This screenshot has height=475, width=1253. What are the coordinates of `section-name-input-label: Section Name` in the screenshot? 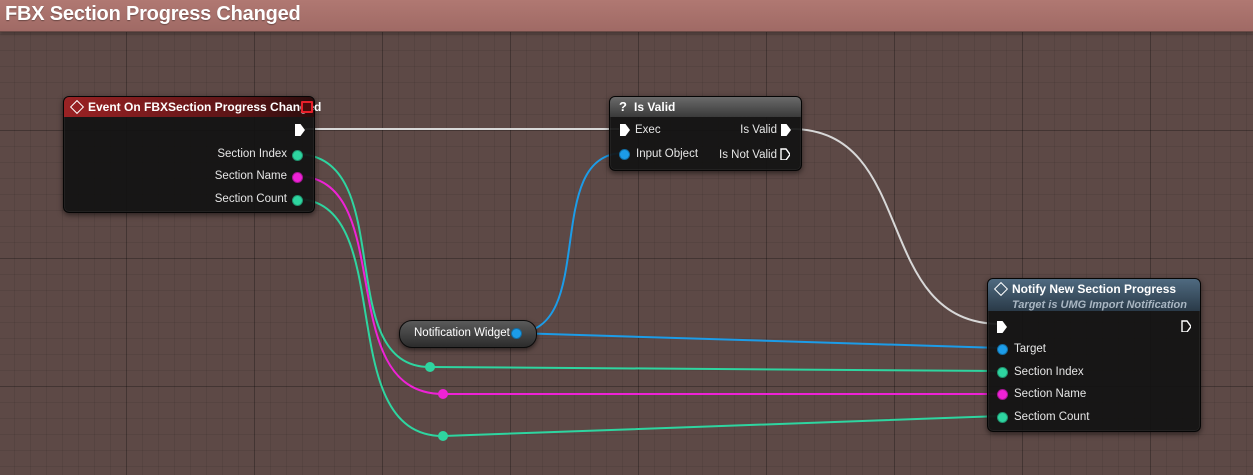 It's located at (1050, 394).